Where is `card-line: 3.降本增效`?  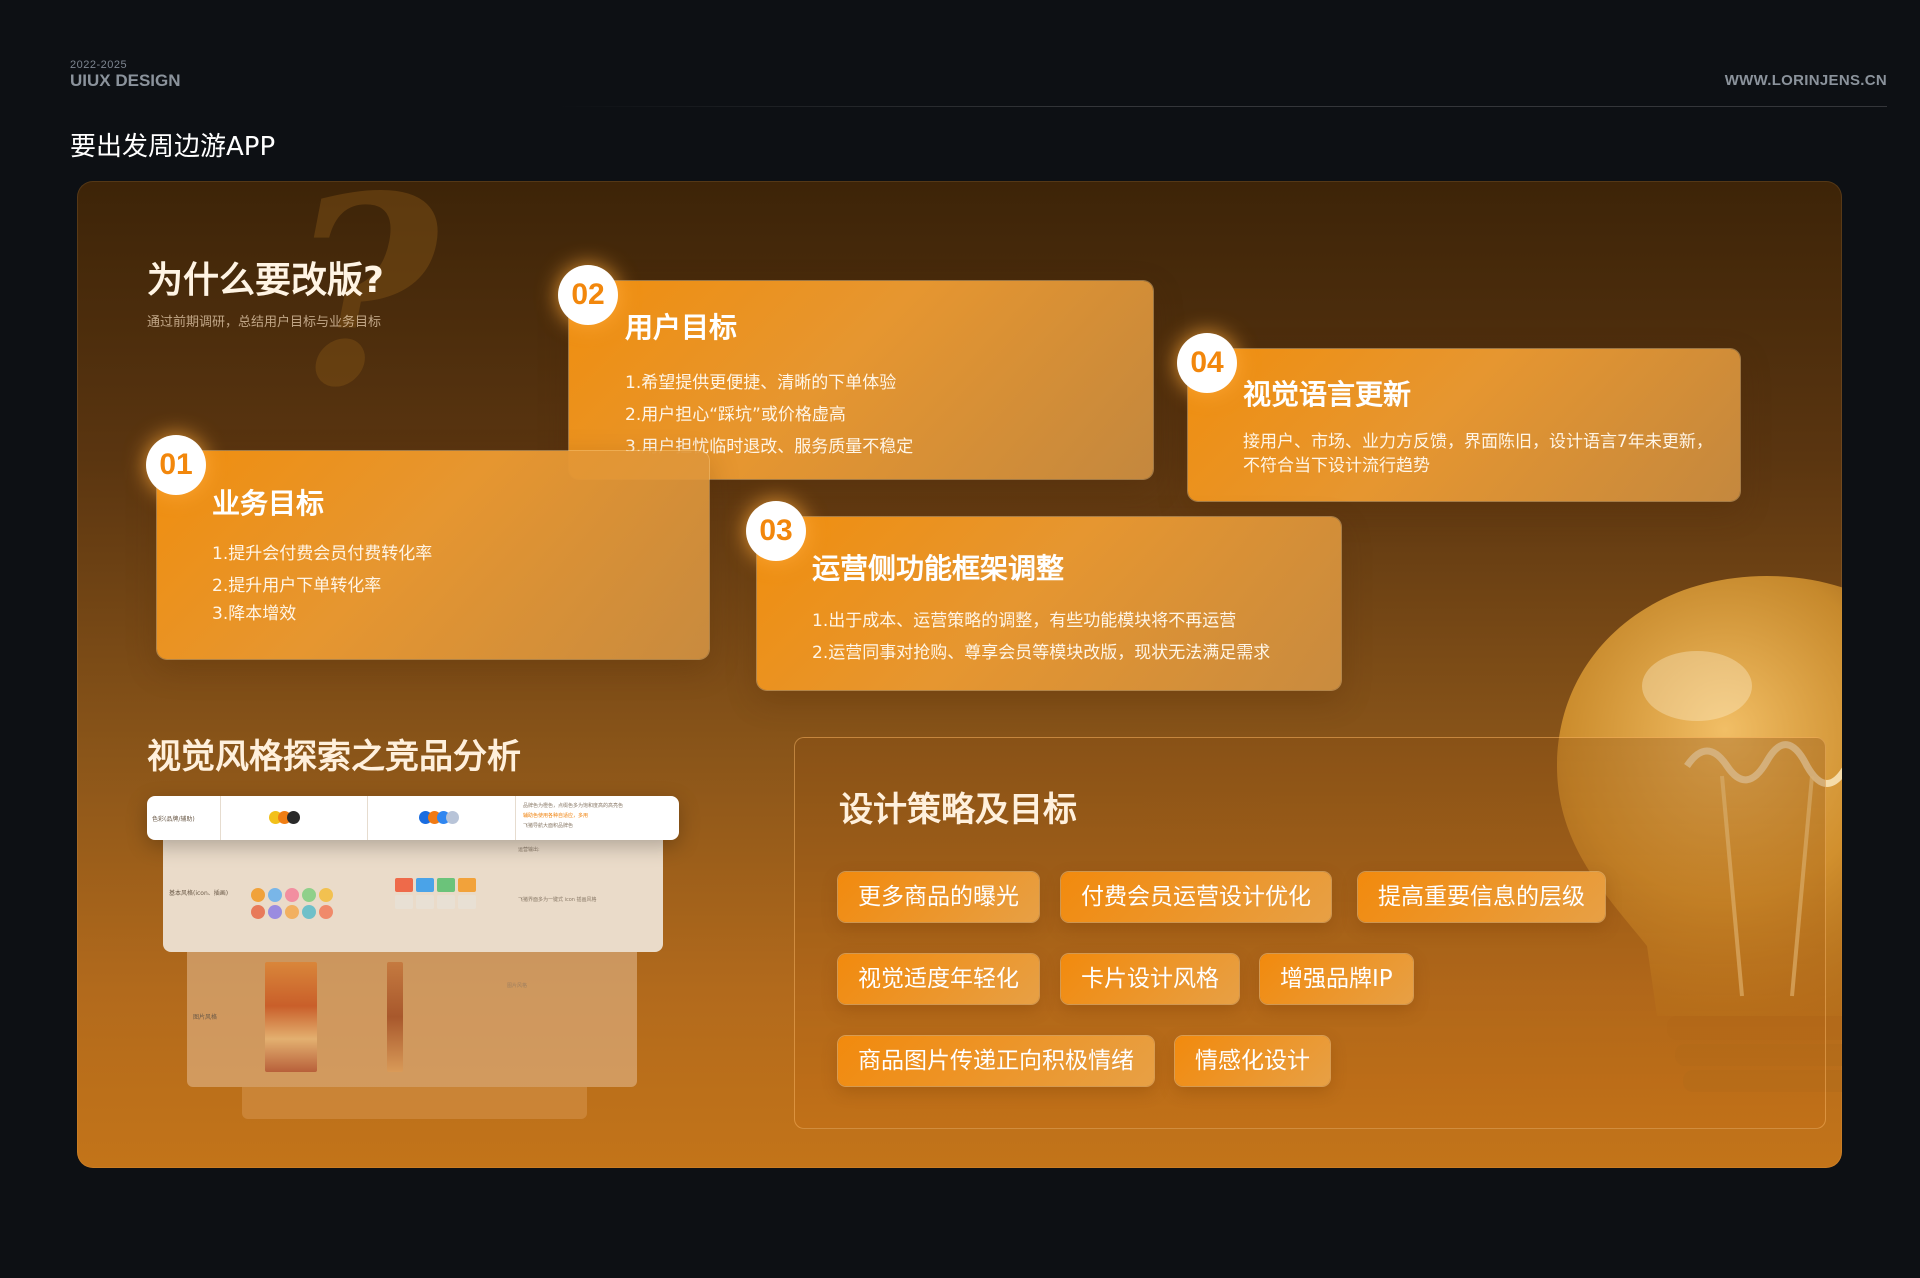
card-line: 3.降本增效 is located at coordinates (254, 614).